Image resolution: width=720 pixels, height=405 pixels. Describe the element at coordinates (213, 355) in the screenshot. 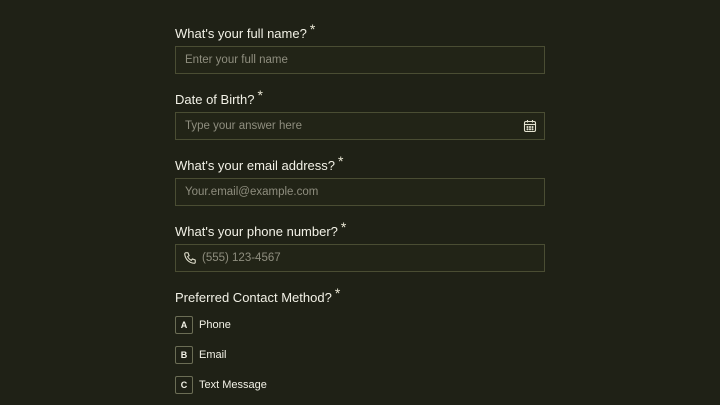

I see `choice-label-email: Email` at that location.